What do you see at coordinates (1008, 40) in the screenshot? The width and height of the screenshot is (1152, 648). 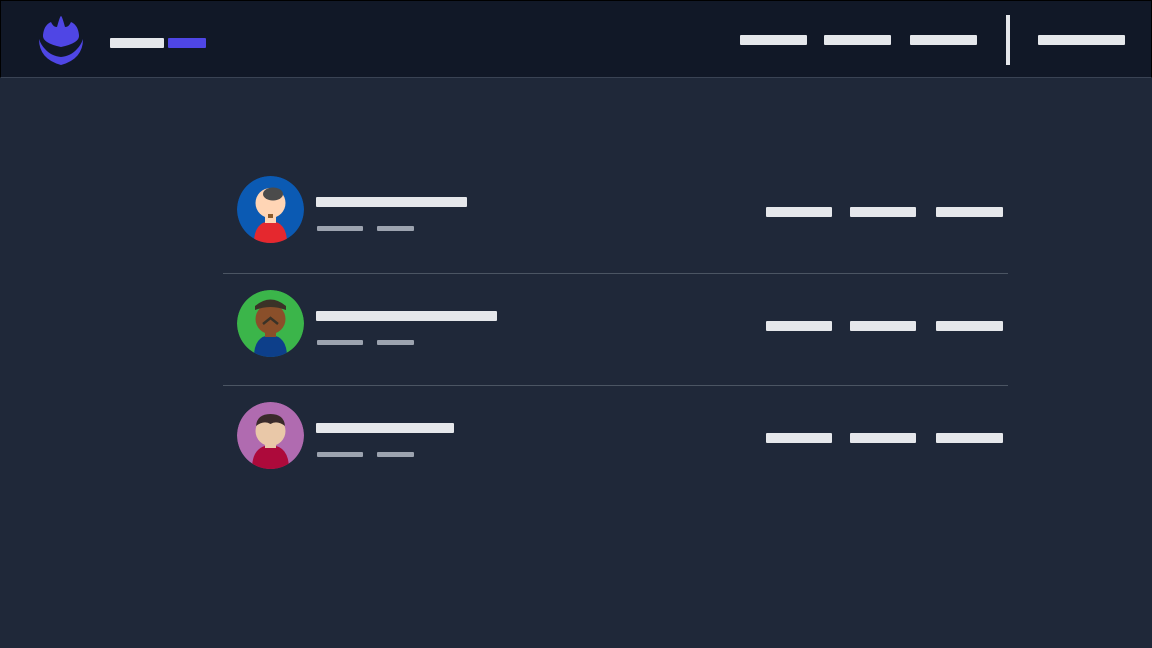 I see `nav-divider` at bounding box center [1008, 40].